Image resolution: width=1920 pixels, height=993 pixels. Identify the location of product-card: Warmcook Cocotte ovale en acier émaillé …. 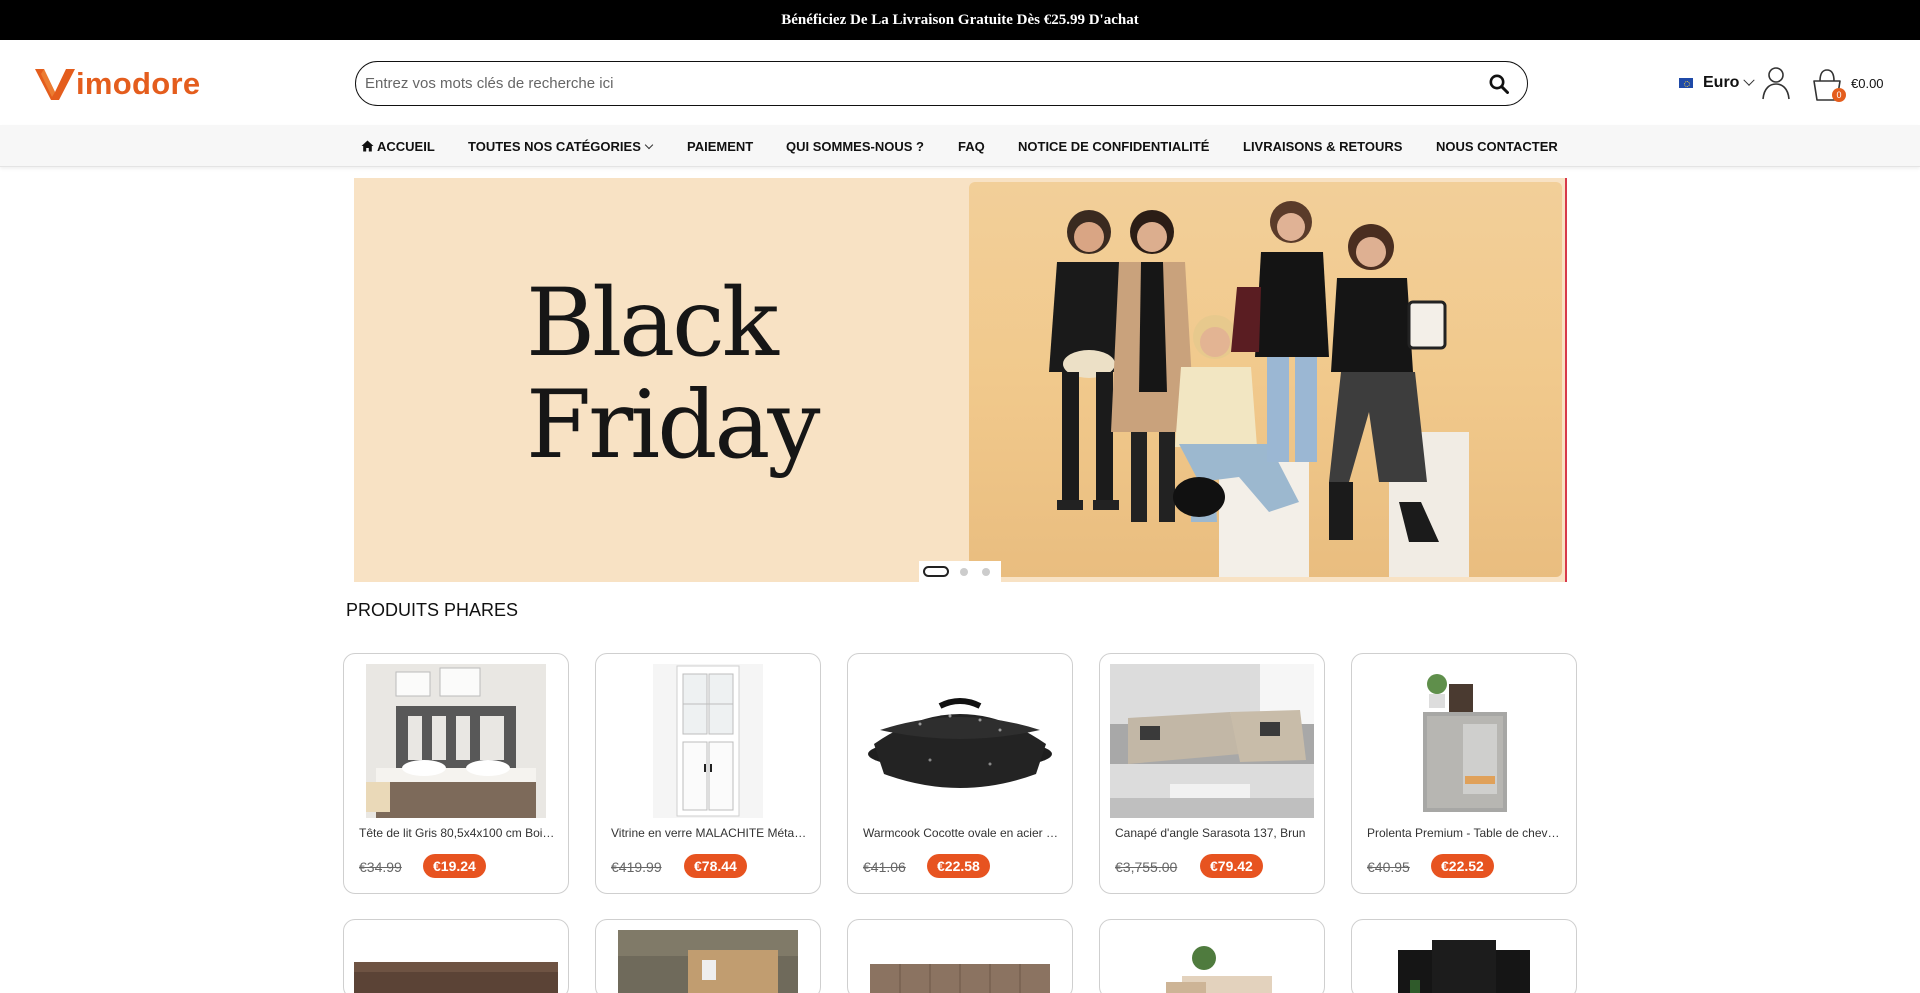
(960, 773).